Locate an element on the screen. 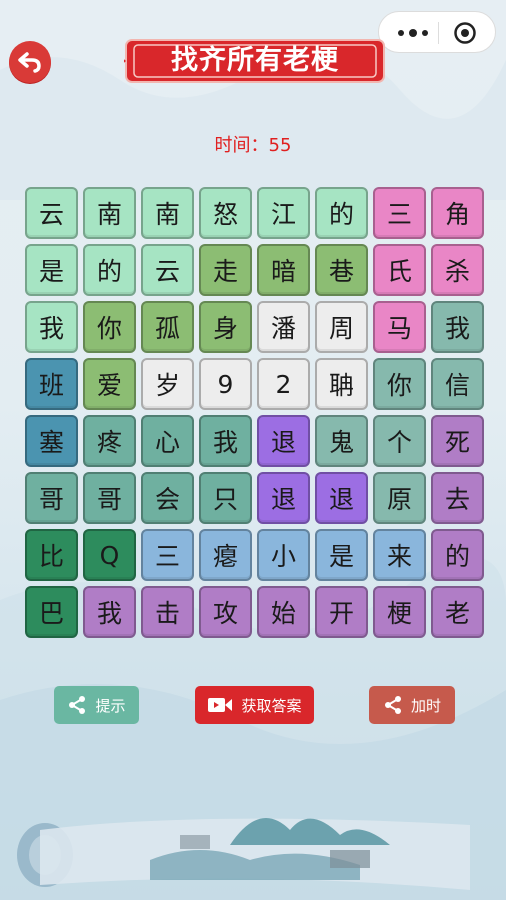  grid-tile: 始 is located at coordinates (283, 612).